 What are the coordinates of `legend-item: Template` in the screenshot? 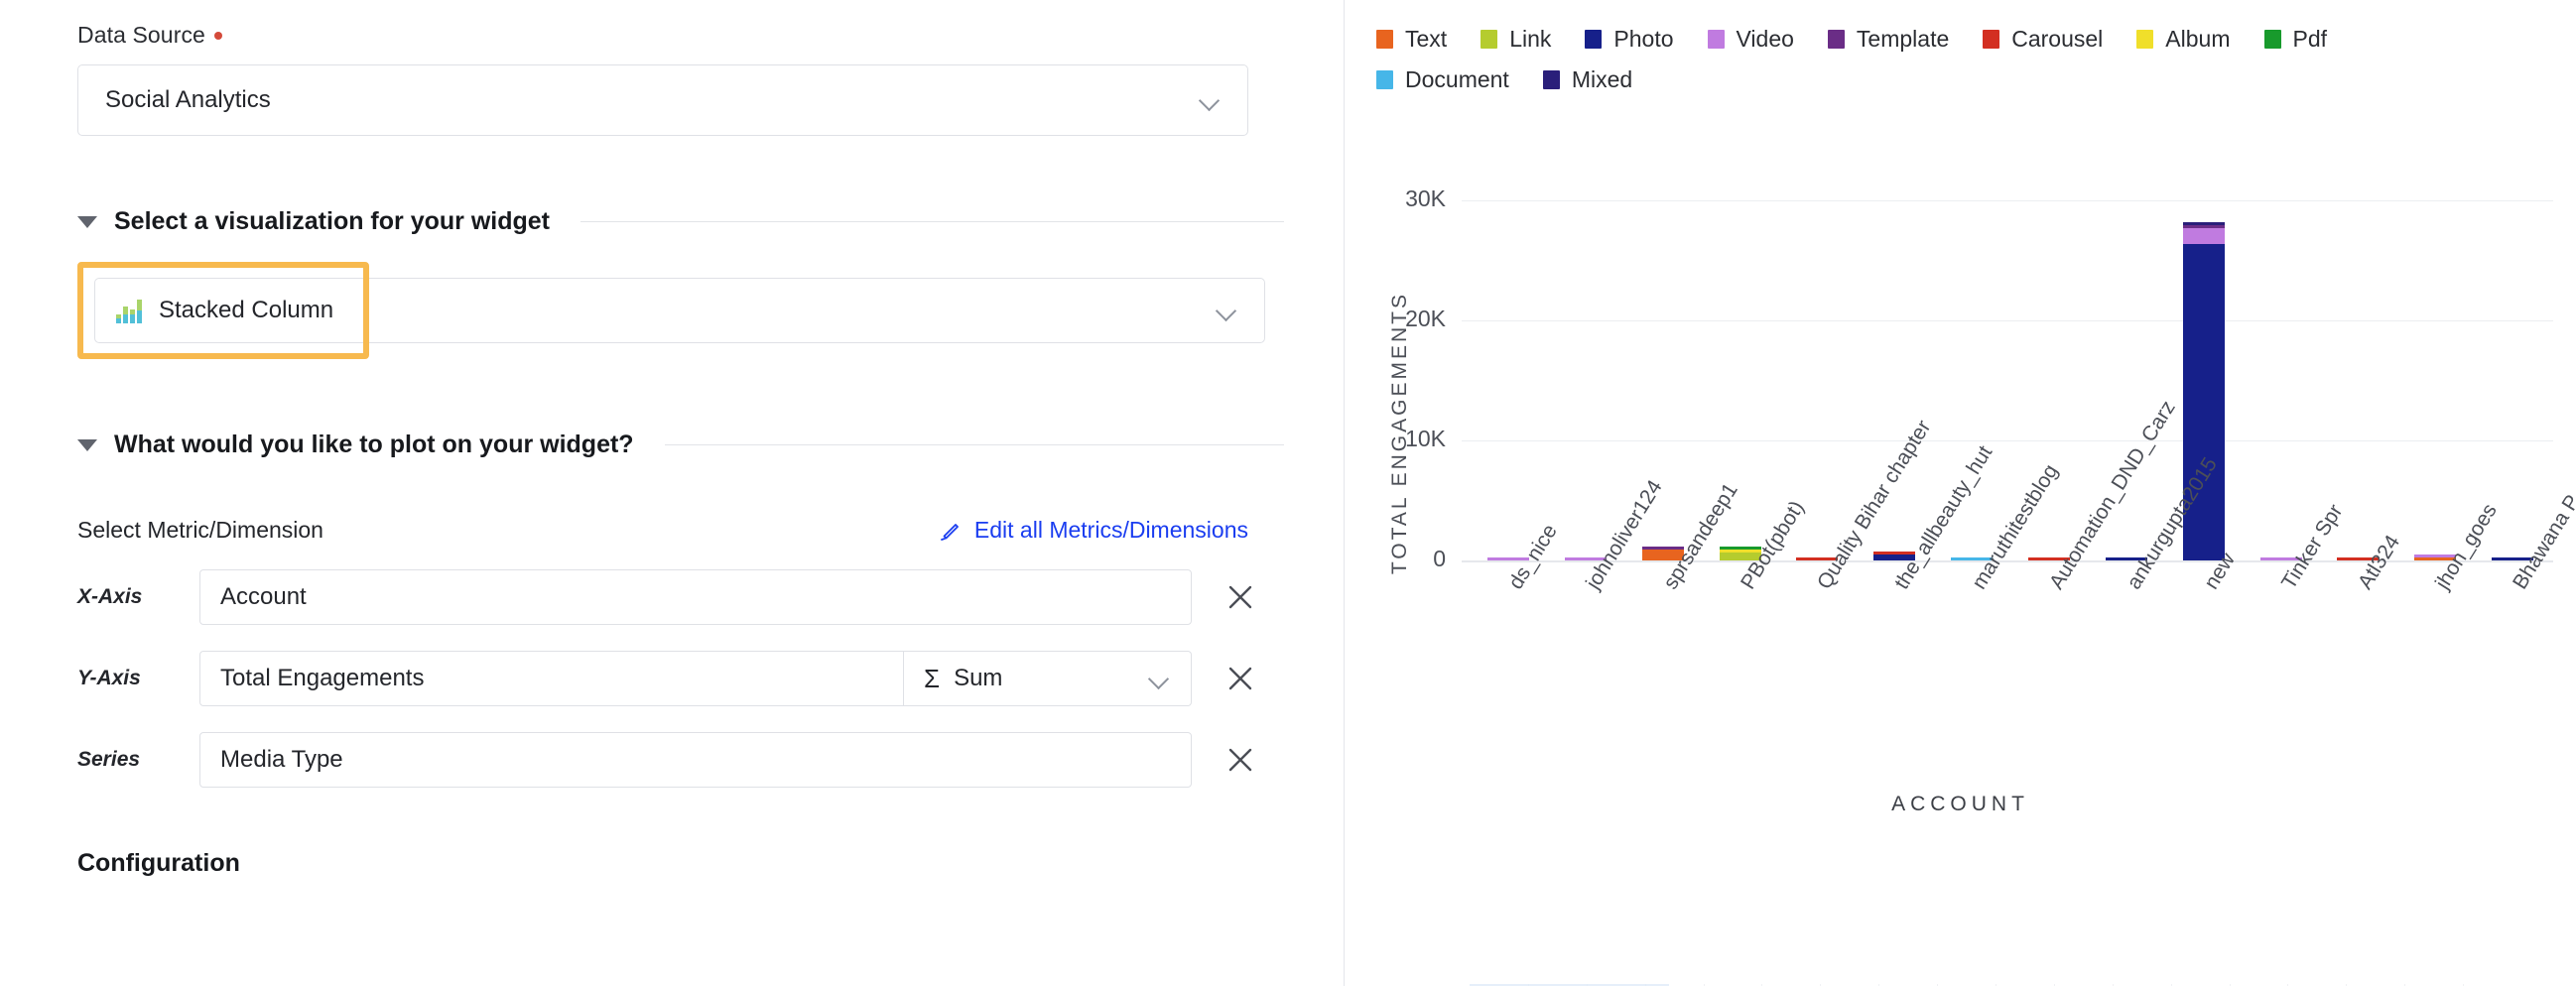 It's located at (1889, 39).